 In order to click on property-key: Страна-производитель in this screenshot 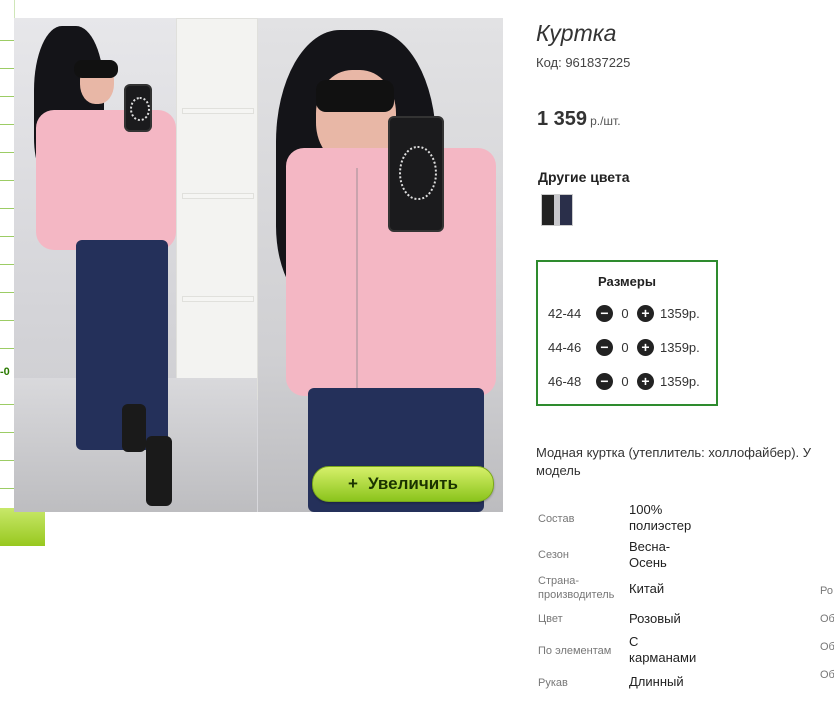, I will do `click(576, 588)`.